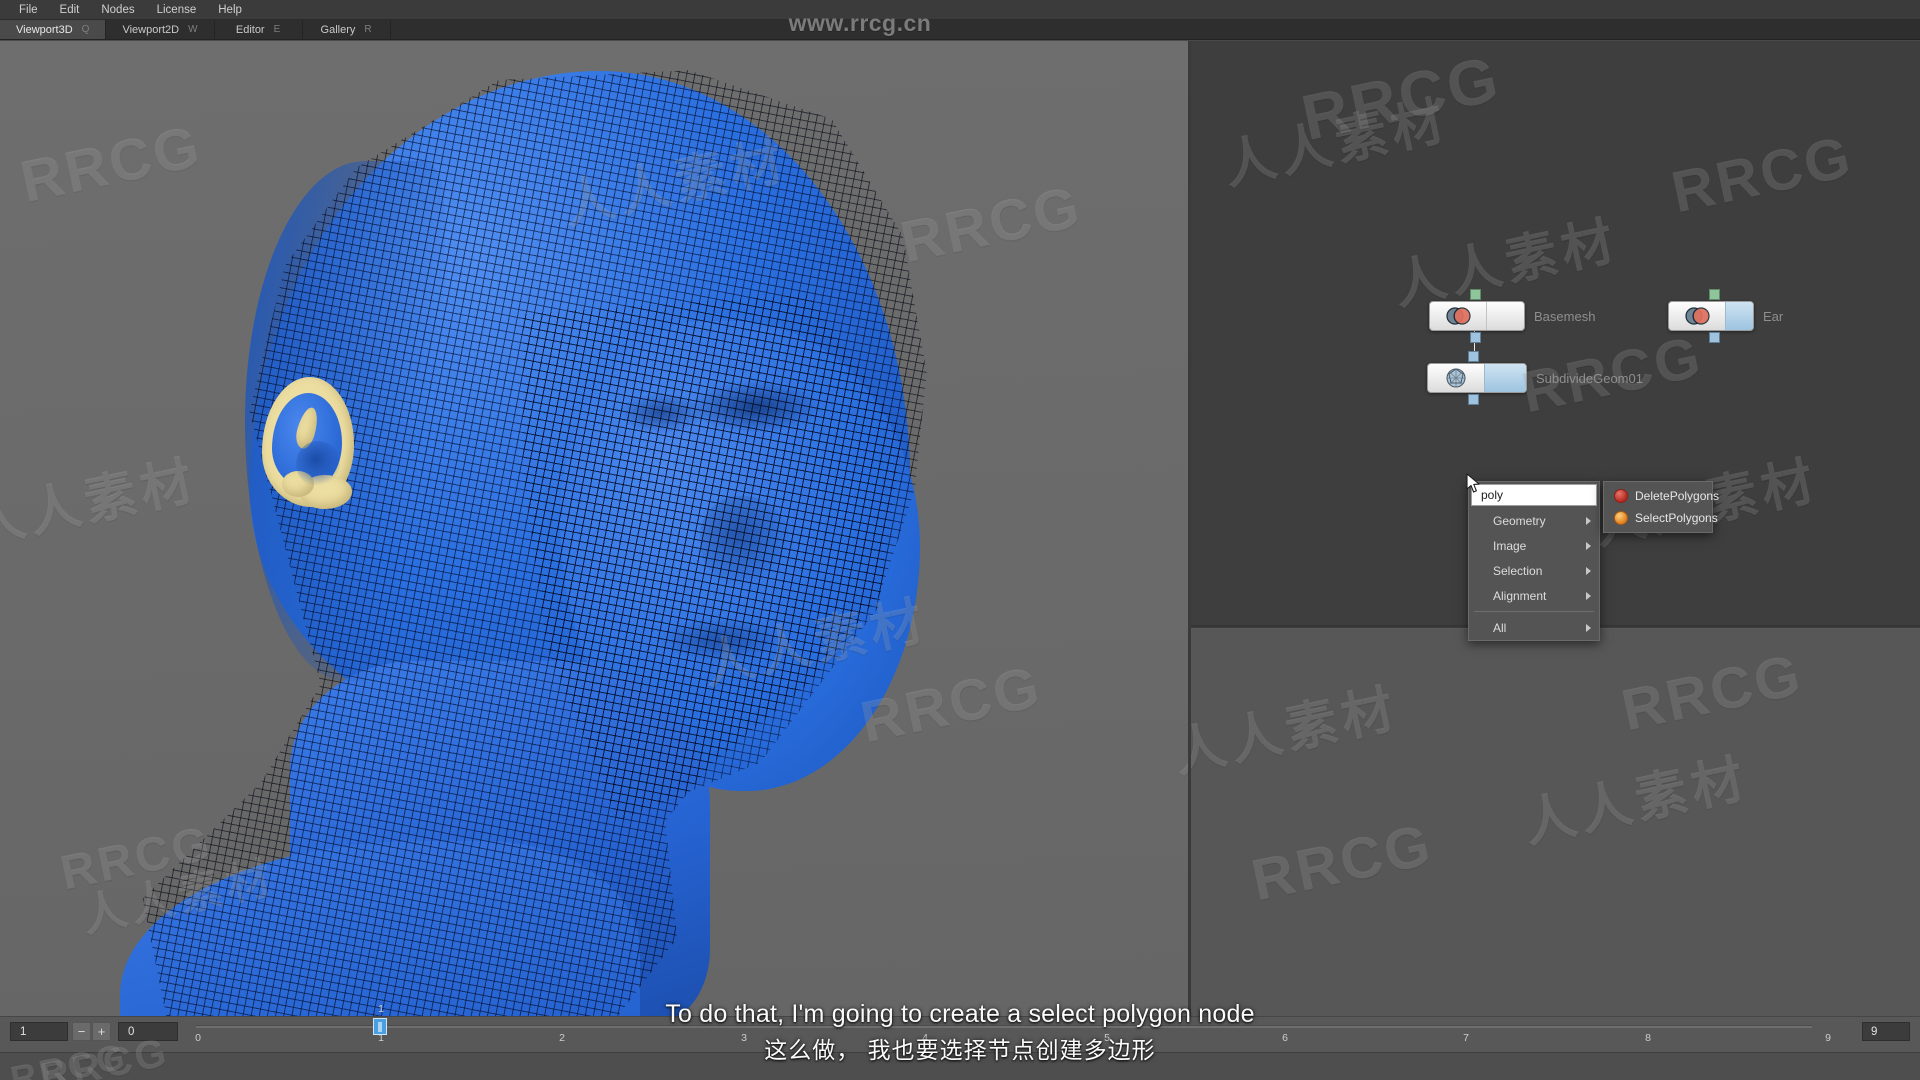 Image resolution: width=1920 pixels, height=1080 pixels. I want to click on menu-help: Help, so click(230, 10).